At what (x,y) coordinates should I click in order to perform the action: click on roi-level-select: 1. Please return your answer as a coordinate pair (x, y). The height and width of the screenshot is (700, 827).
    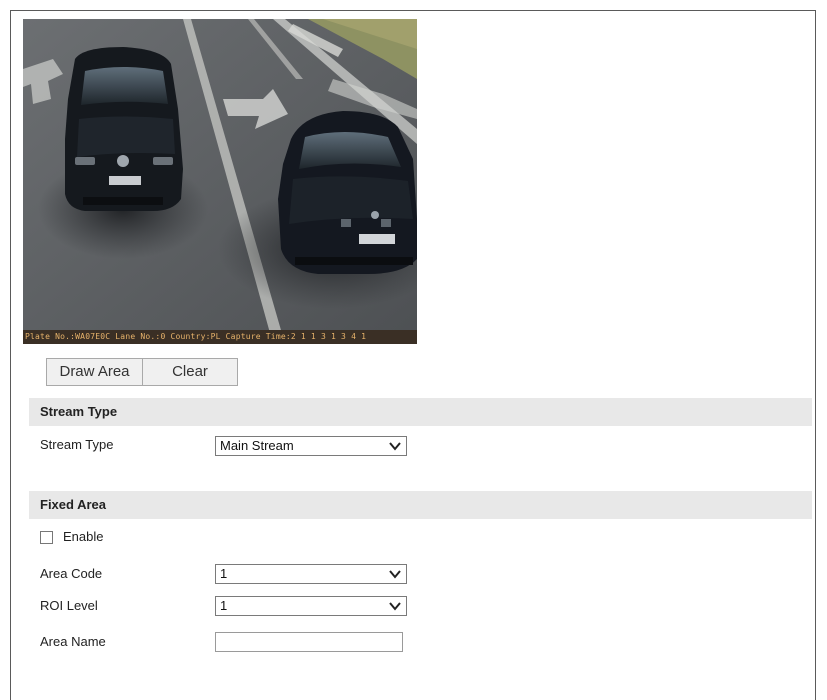
    Looking at the image, I should click on (311, 606).